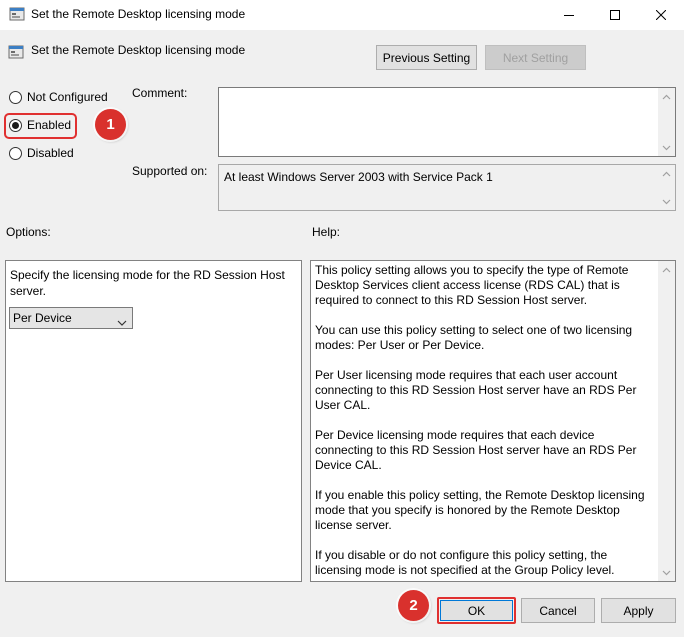  What do you see at coordinates (49, 125) in the screenshot?
I see `radio-label: Enabled` at bounding box center [49, 125].